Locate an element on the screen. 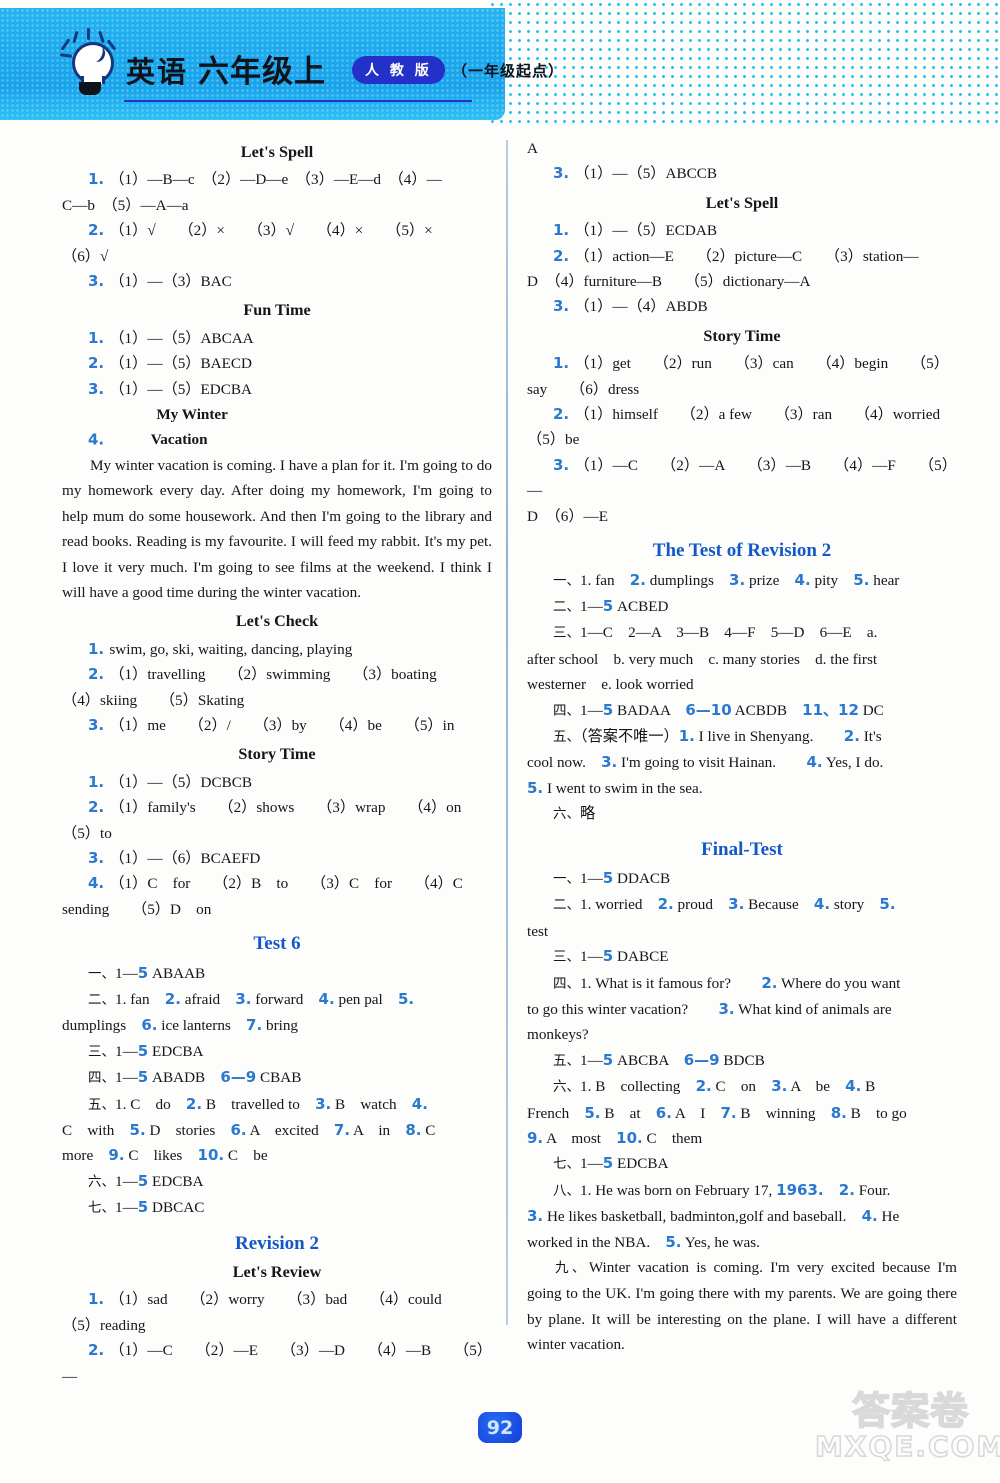 This screenshot has width=1000, height=1483. answer-line: 七、1—5 EDCBA is located at coordinates (611, 1163).